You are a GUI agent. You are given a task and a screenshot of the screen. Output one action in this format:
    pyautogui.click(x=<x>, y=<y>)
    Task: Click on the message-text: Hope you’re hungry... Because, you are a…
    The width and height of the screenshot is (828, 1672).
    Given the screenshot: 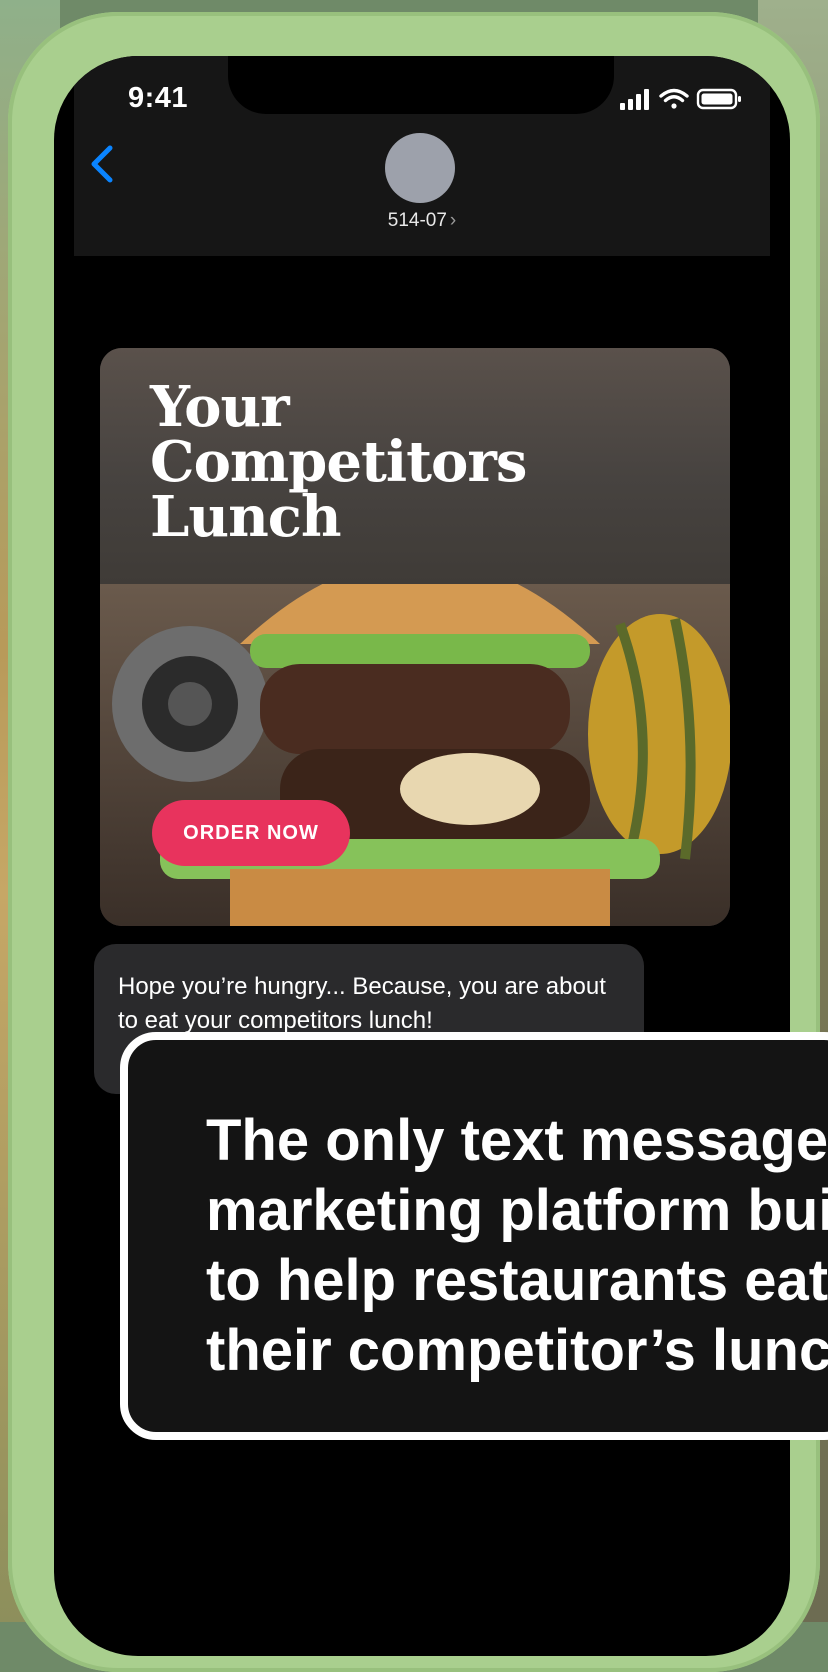 What is the action you would take?
    pyautogui.click(x=362, y=1003)
    